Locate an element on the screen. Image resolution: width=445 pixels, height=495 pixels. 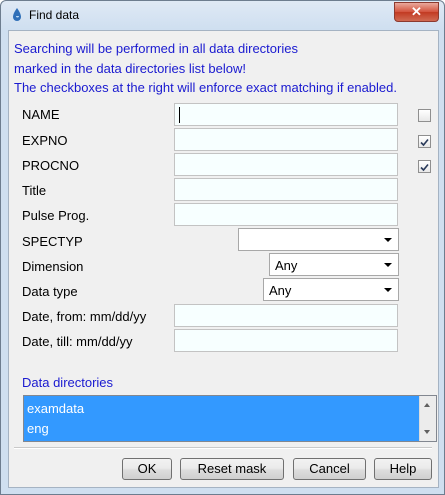
title-bar: Find data ✕ is located at coordinates (222, 15).